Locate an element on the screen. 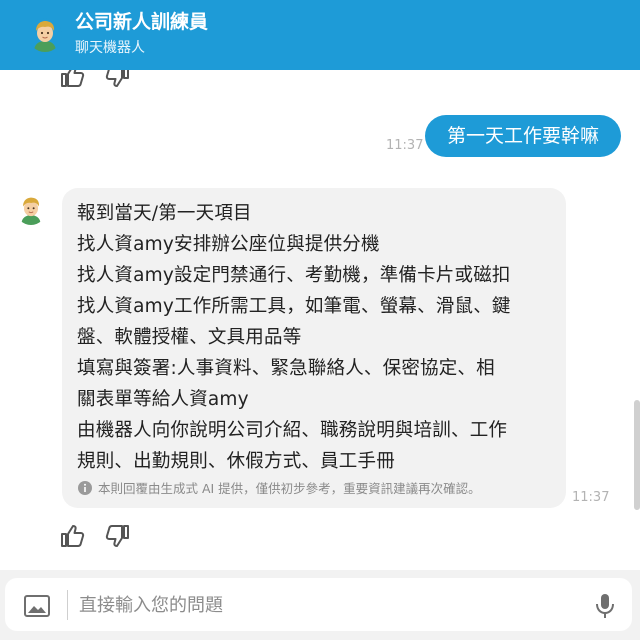  bot-message-line: 找人資amy安排辦公座位與提供分機 is located at coordinates (228, 244).